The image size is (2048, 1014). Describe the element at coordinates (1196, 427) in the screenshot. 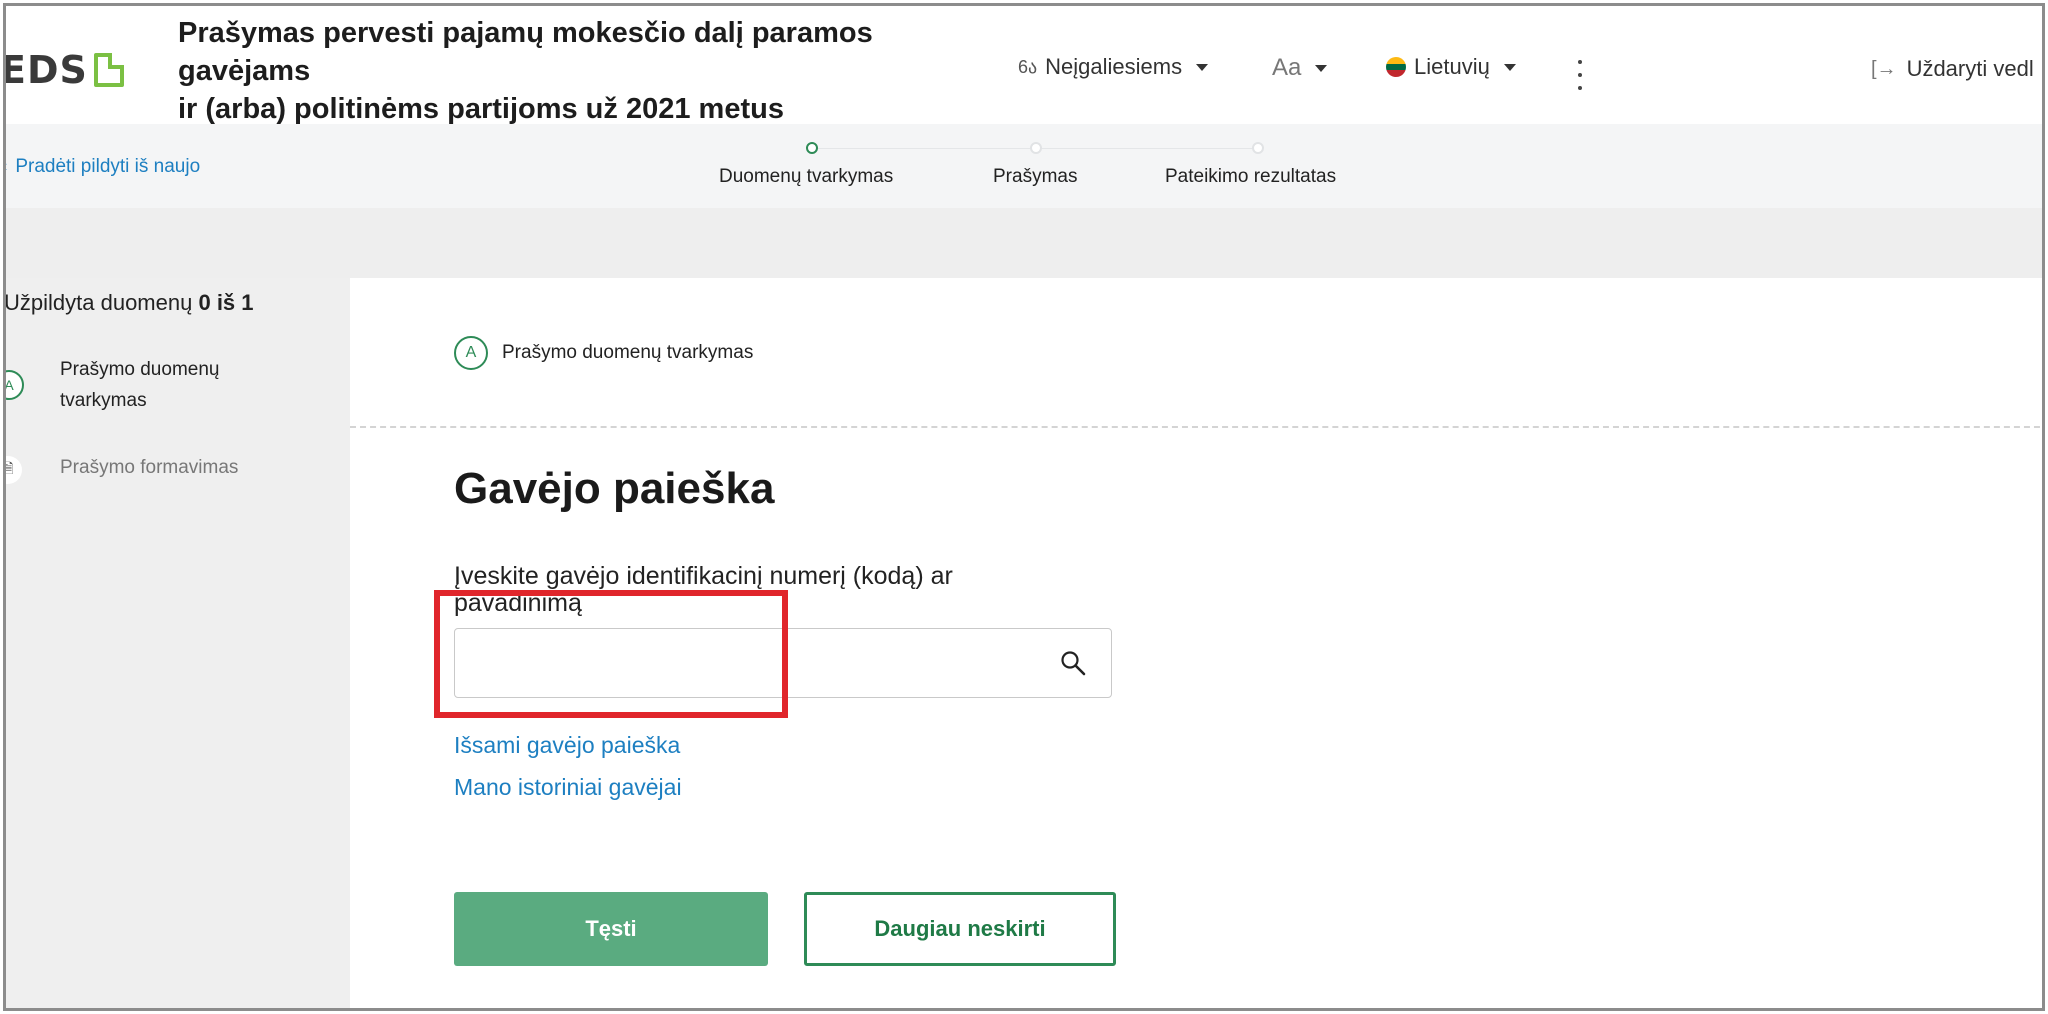

I see `section-divider` at that location.